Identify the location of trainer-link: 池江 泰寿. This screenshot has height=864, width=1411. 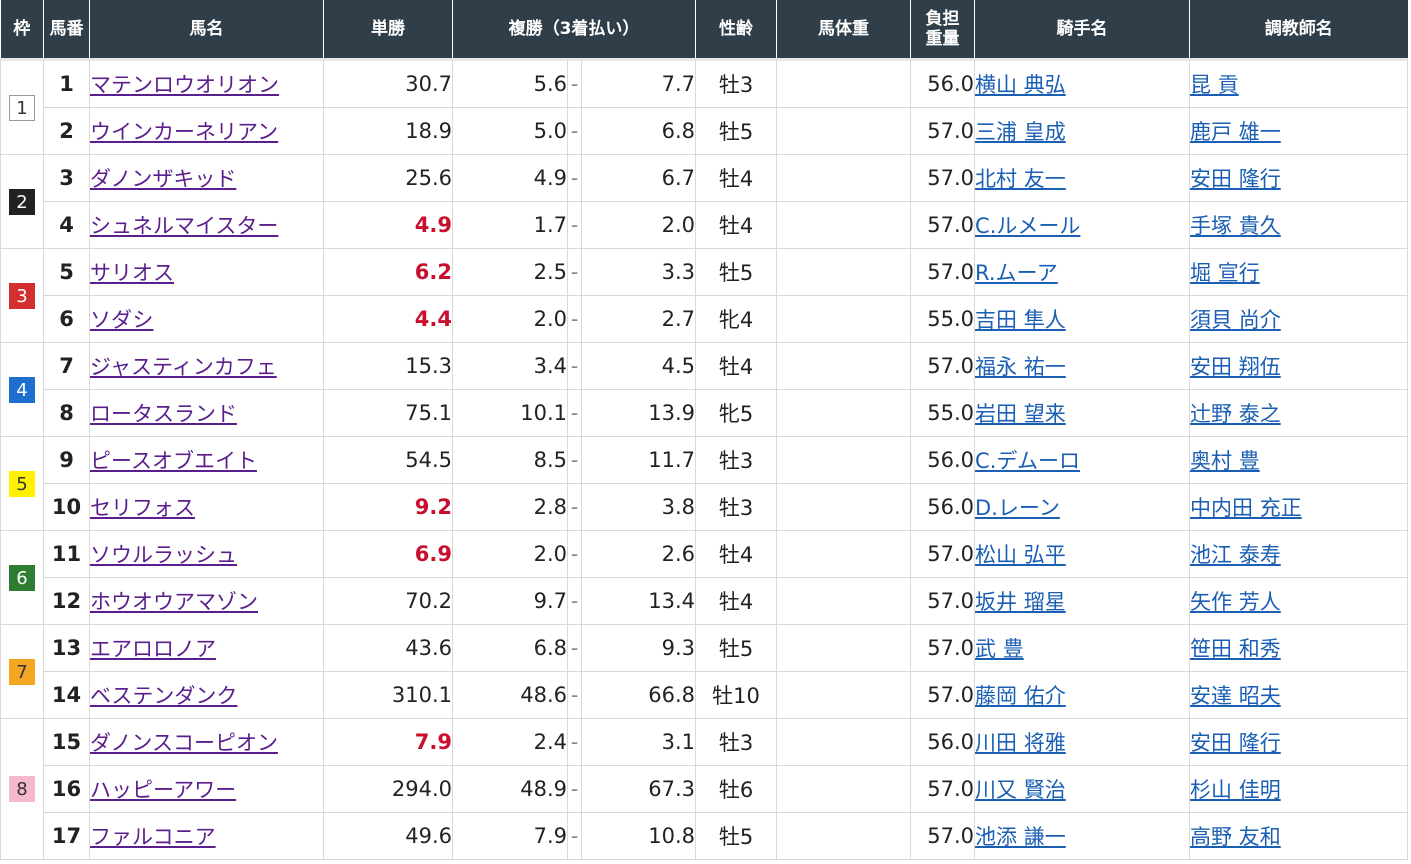
(1236, 555).